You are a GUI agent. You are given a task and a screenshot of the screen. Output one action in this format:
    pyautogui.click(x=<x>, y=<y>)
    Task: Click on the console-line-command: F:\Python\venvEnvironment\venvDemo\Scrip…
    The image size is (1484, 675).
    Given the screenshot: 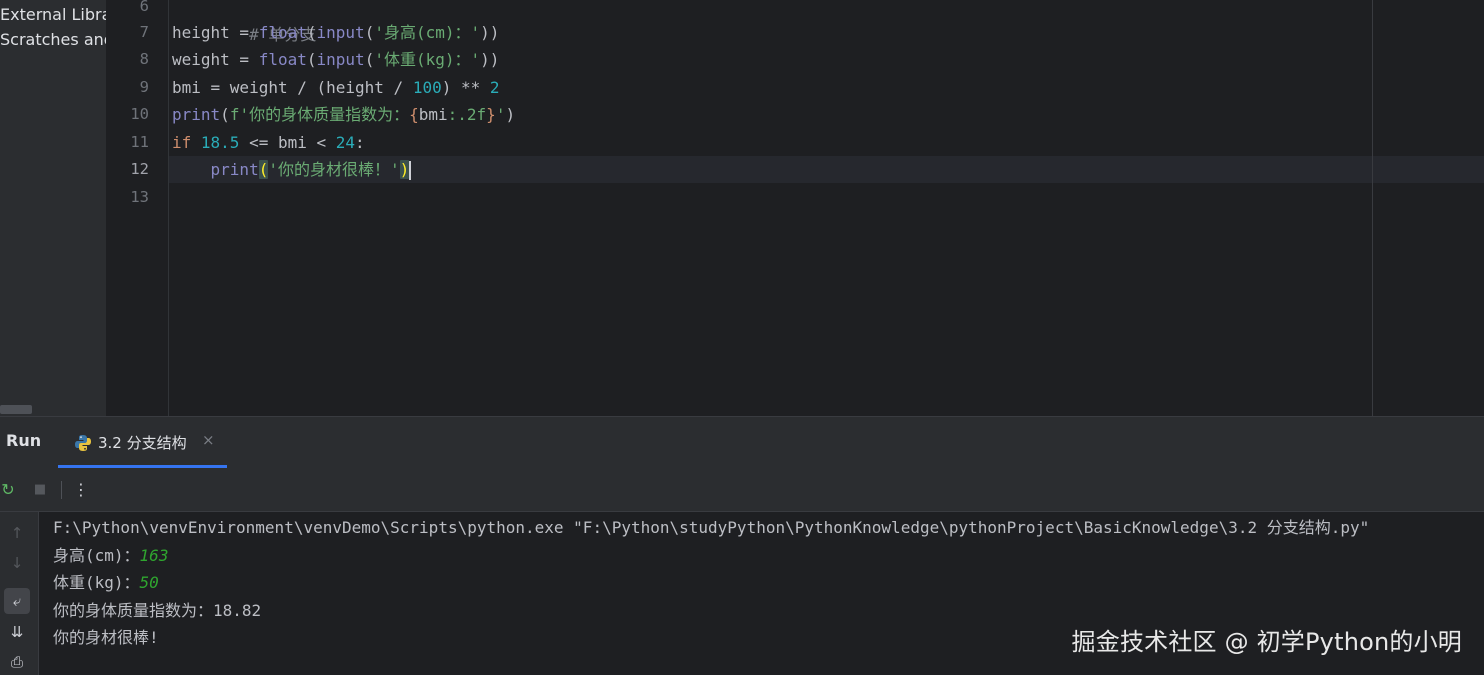 What is the action you would take?
    pyautogui.click(x=711, y=527)
    